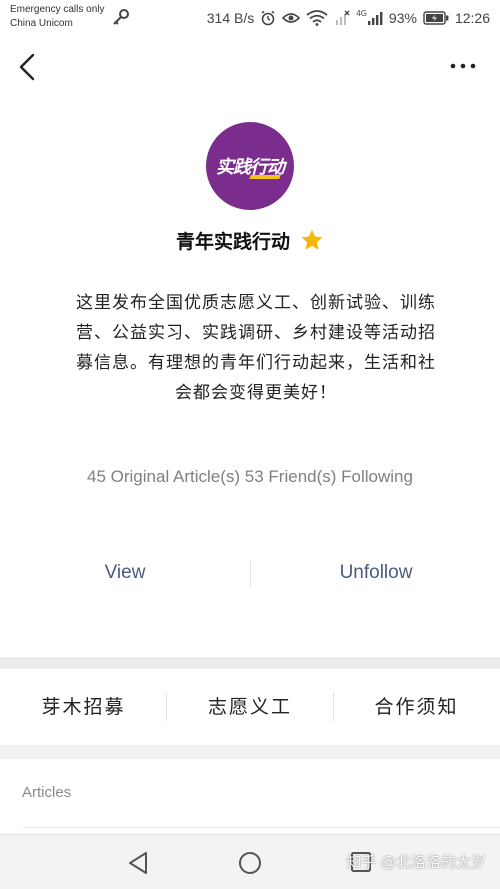  I want to click on carrier-info: Emergency calls only China Unicom, so click(57, 17).